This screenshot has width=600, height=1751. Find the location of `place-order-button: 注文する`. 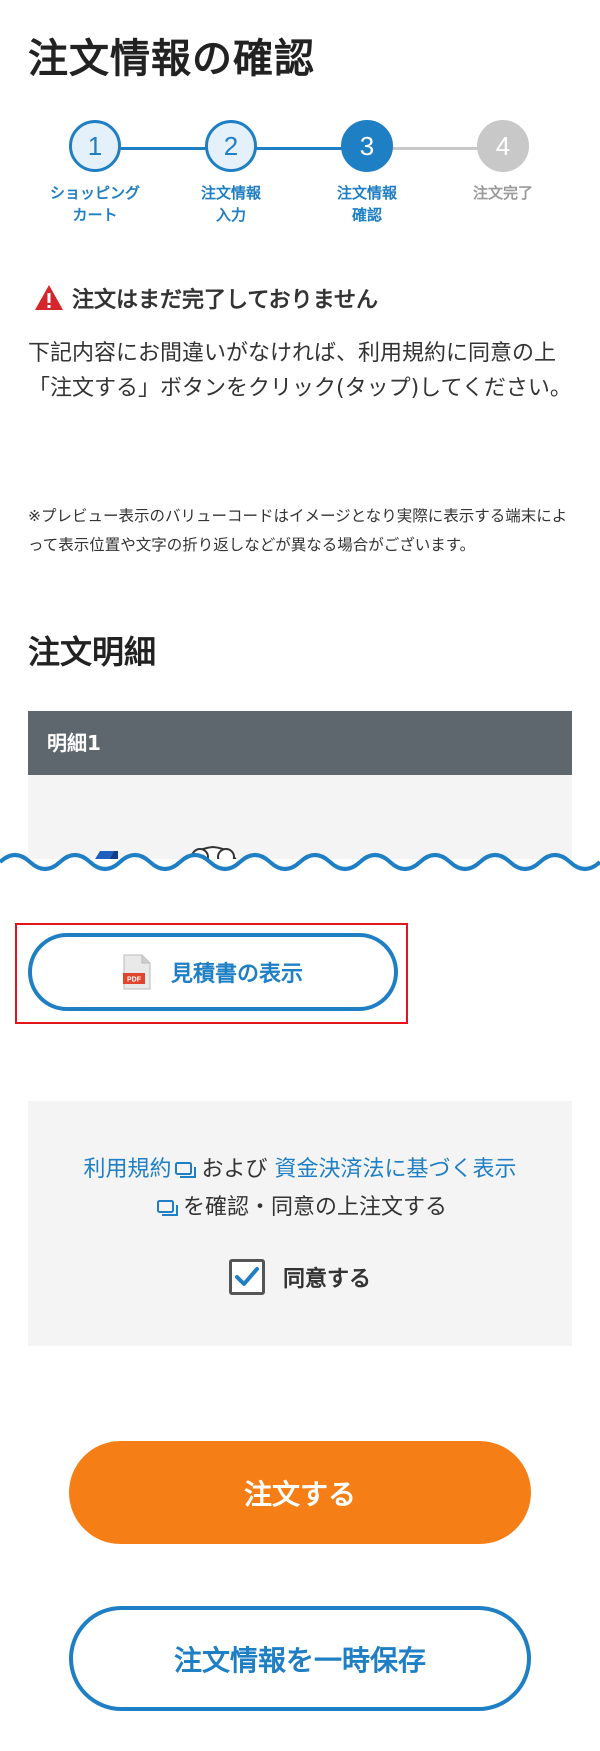

place-order-button: 注文する is located at coordinates (300, 1492).